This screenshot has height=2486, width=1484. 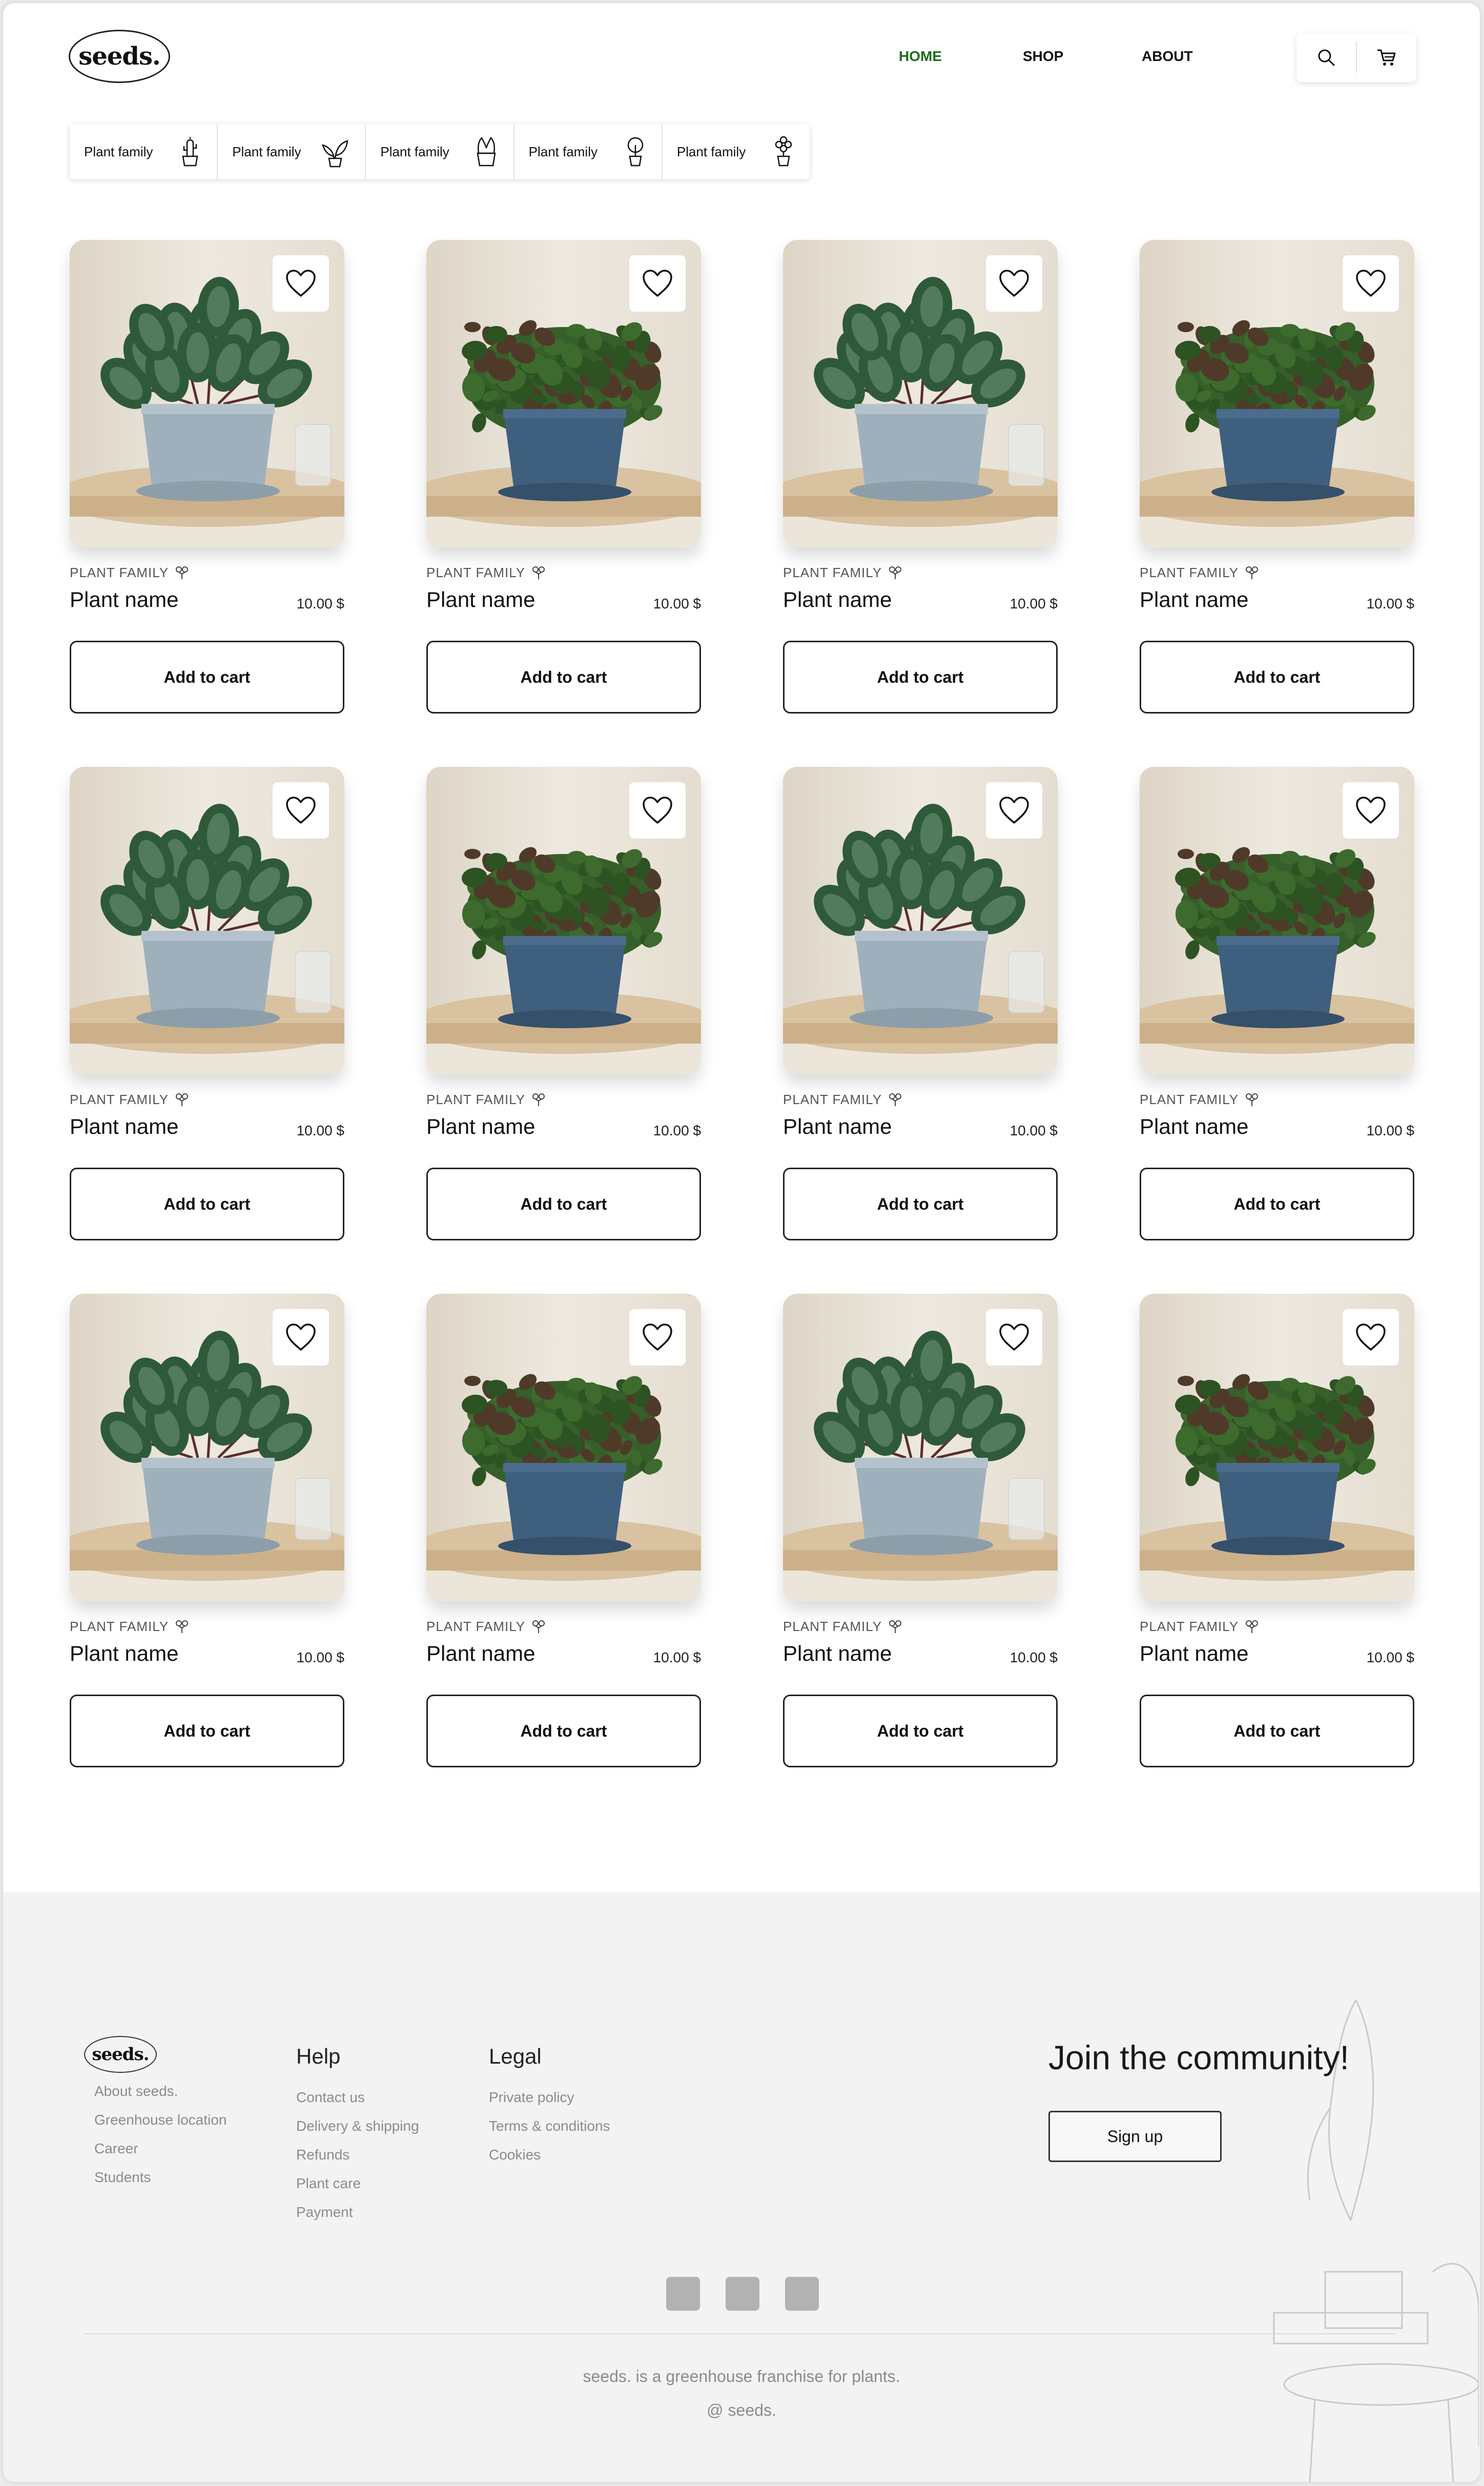 I want to click on leafy-plant-icon, so click(x=335, y=154).